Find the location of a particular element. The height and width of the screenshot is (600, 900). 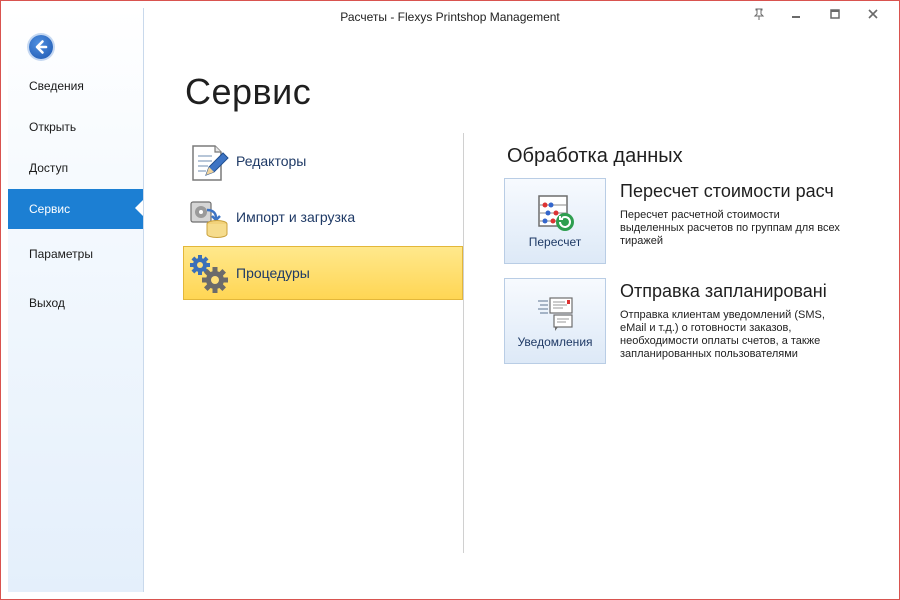

section-title: Обработка данных is located at coordinates (595, 156).